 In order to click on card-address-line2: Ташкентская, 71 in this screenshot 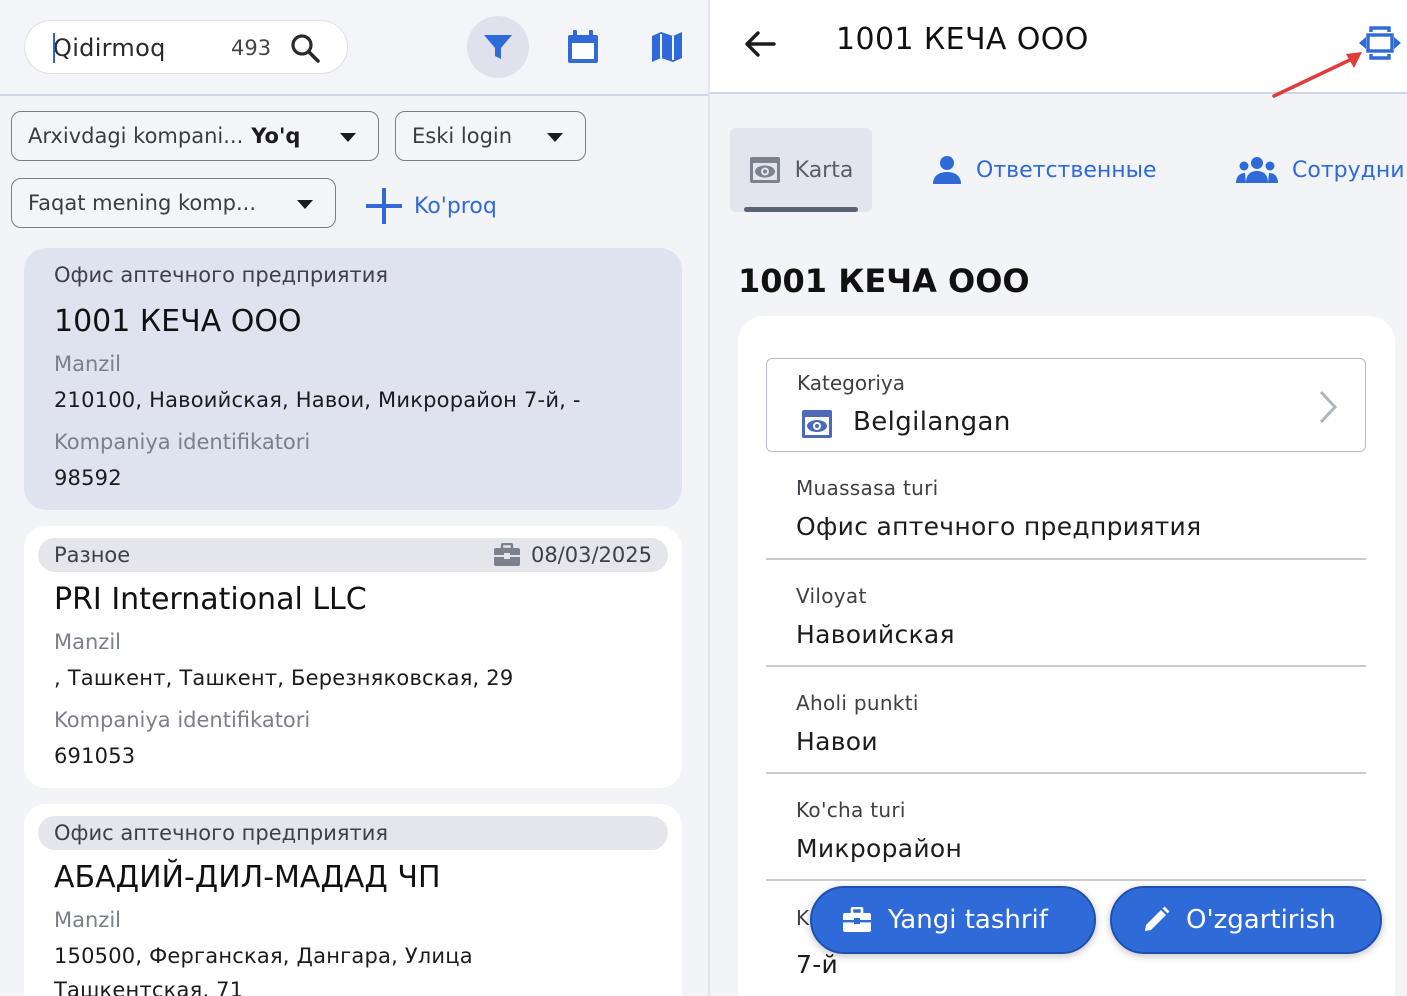, I will do `click(149, 987)`.